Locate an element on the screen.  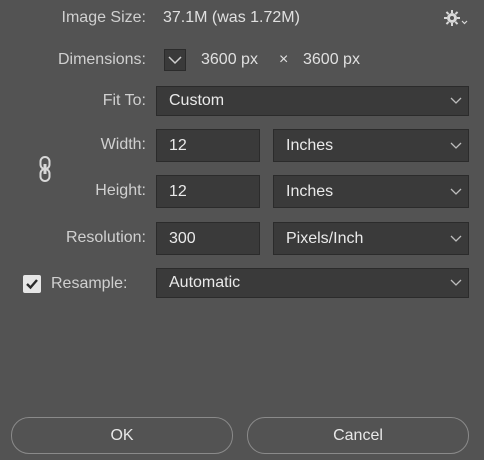
chain-link-icon is located at coordinates (45, 169).